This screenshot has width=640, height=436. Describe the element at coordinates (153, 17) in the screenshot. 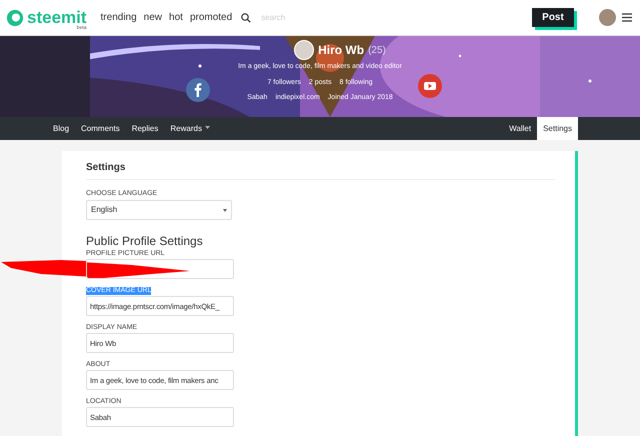

I see `nav-link: new` at that location.